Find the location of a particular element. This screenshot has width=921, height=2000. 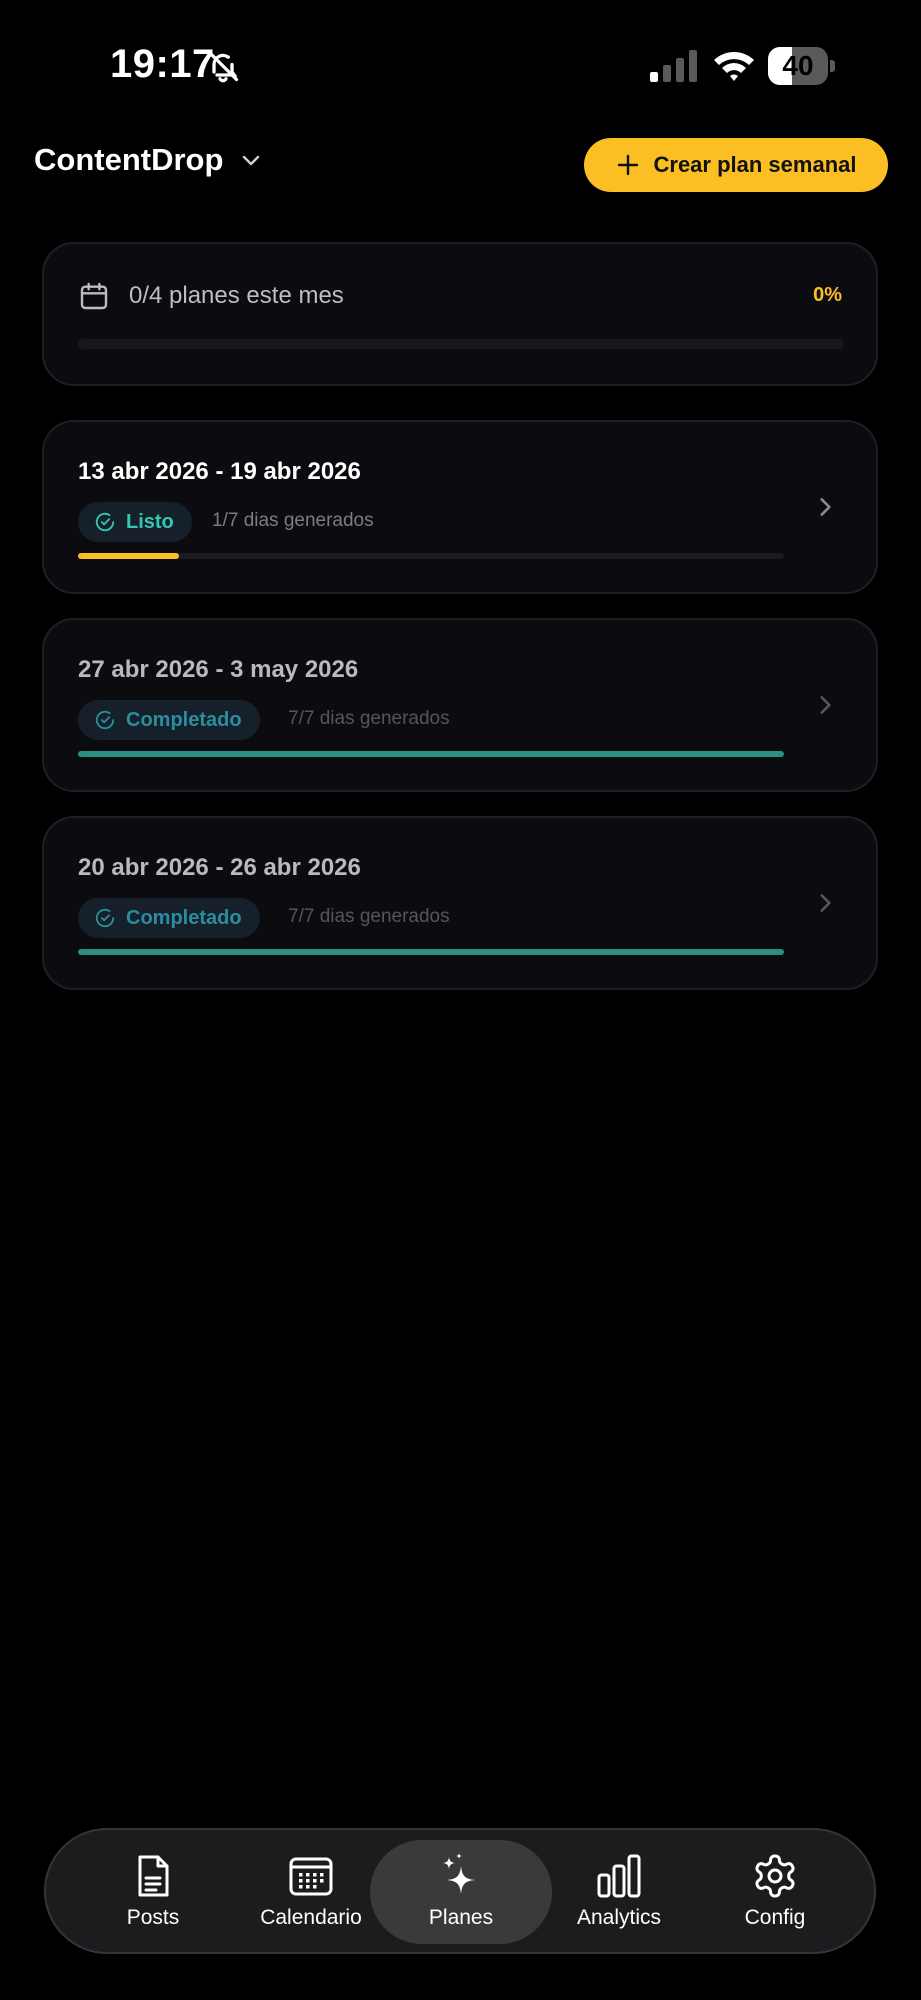

app-title: ContentDrop is located at coordinates (129, 159).